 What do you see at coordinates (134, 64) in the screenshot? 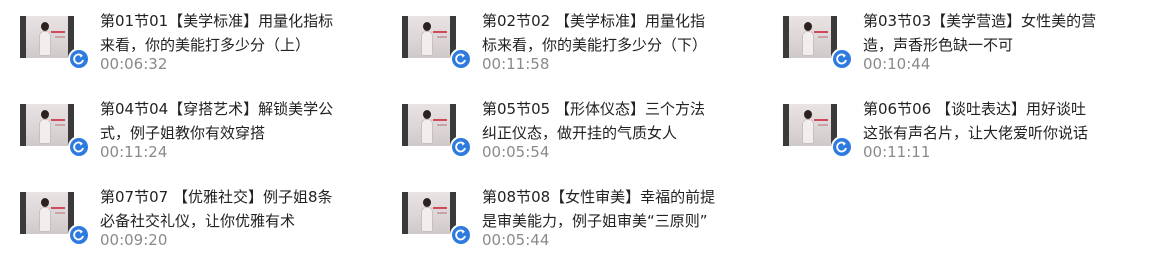
I see `lesson-duration: 00:06:32` at bounding box center [134, 64].